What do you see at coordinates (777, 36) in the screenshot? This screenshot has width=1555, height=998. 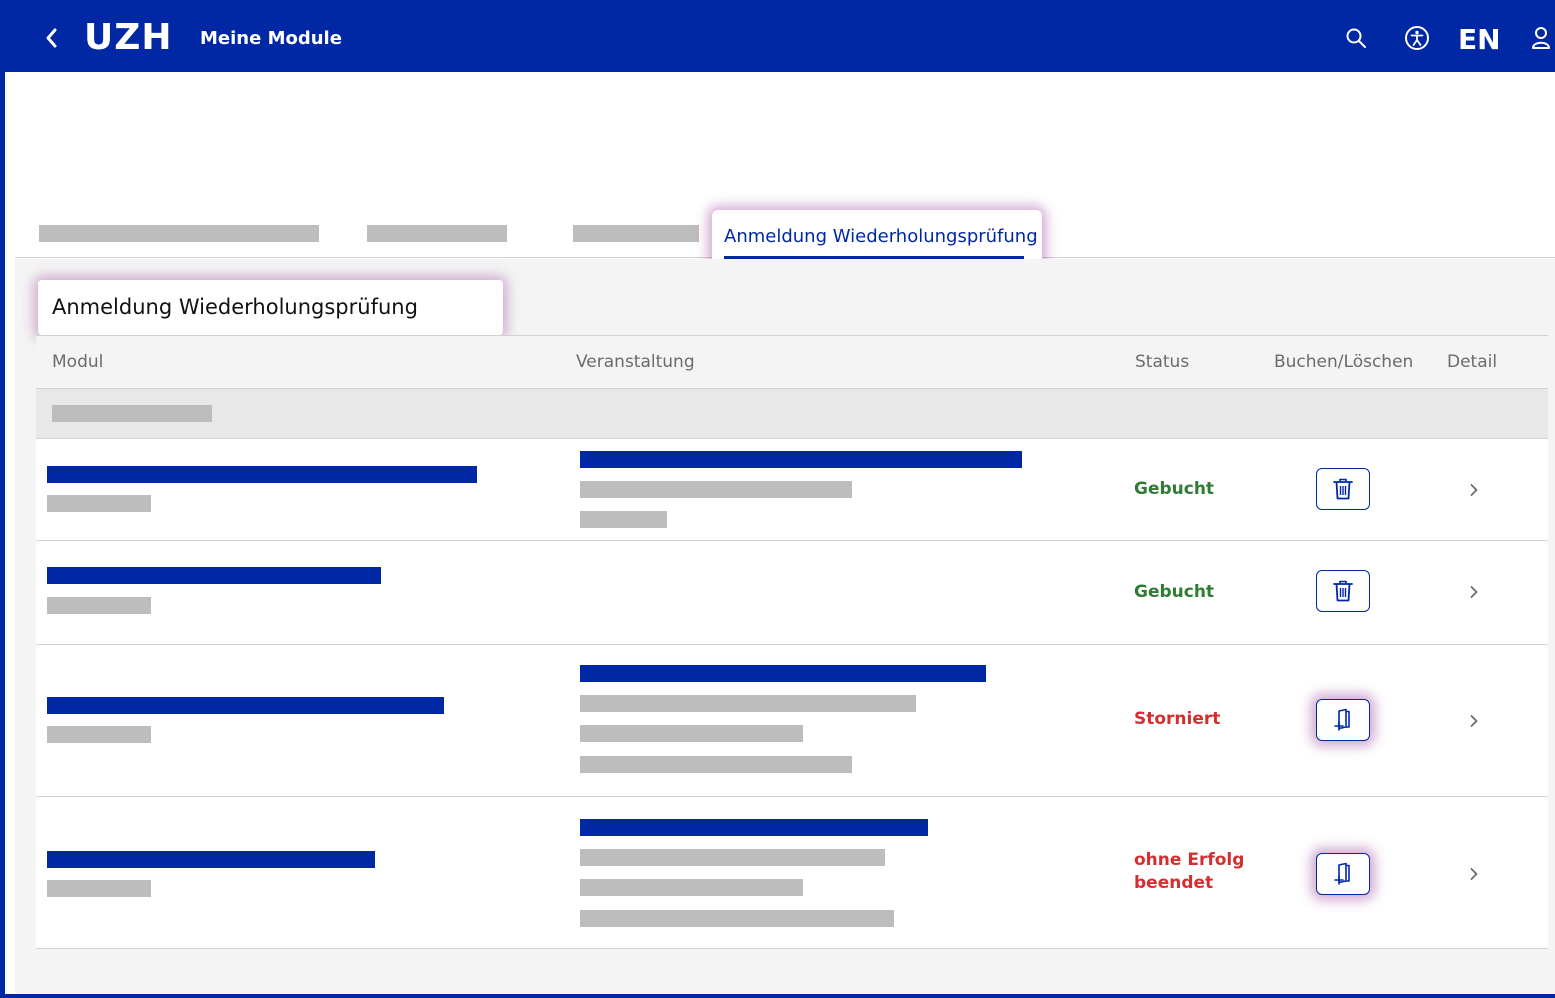 I see `top-navigation-bar: UZH Meine Module EN` at bounding box center [777, 36].